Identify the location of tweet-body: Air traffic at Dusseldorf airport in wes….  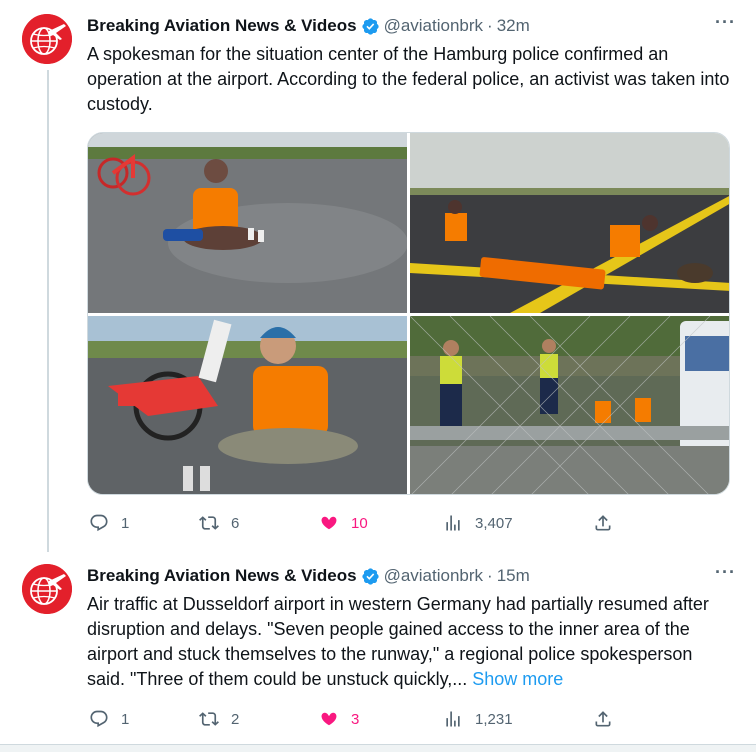
(398, 641).